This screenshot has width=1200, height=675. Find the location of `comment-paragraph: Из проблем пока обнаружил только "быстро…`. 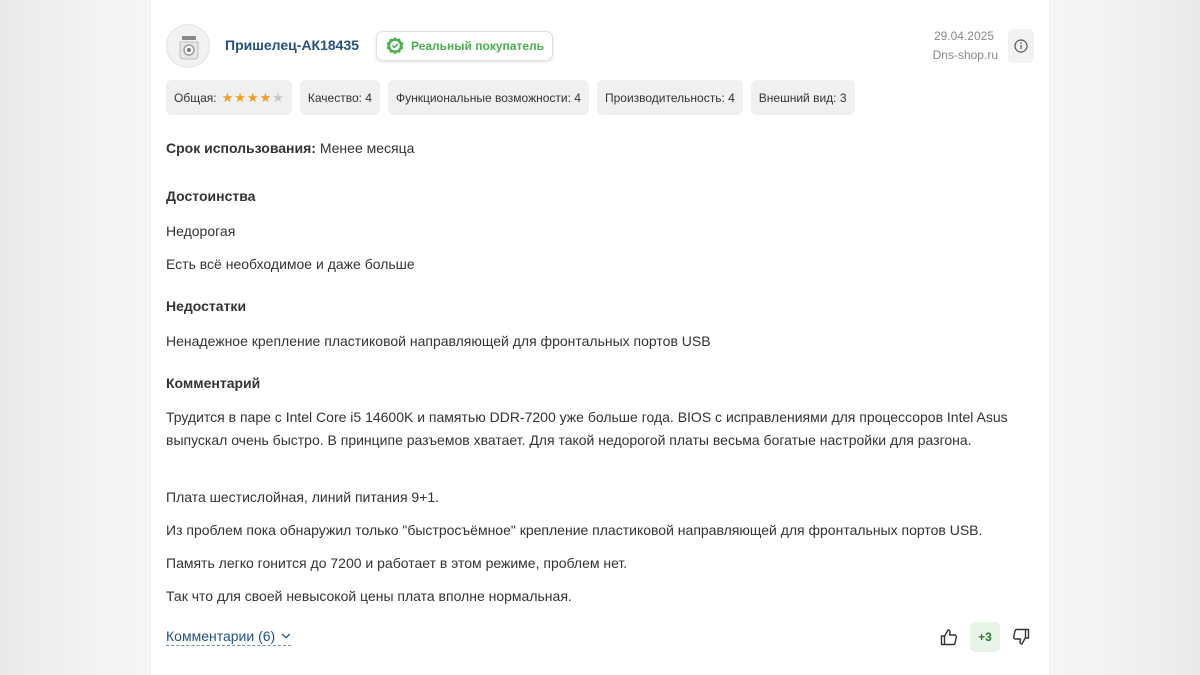

comment-paragraph: Из проблем пока обнаружил только "быстро… is located at coordinates (574, 530).